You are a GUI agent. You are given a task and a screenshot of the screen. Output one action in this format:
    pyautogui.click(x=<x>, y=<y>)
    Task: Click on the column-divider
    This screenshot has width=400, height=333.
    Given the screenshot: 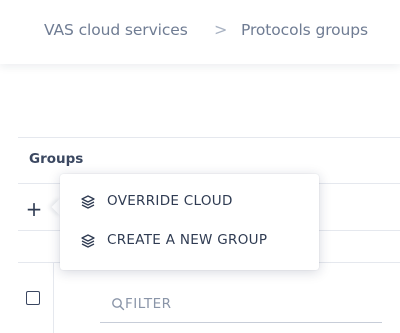 What is the action you would take?
    pyautogui.click(x=53, y=297)
    